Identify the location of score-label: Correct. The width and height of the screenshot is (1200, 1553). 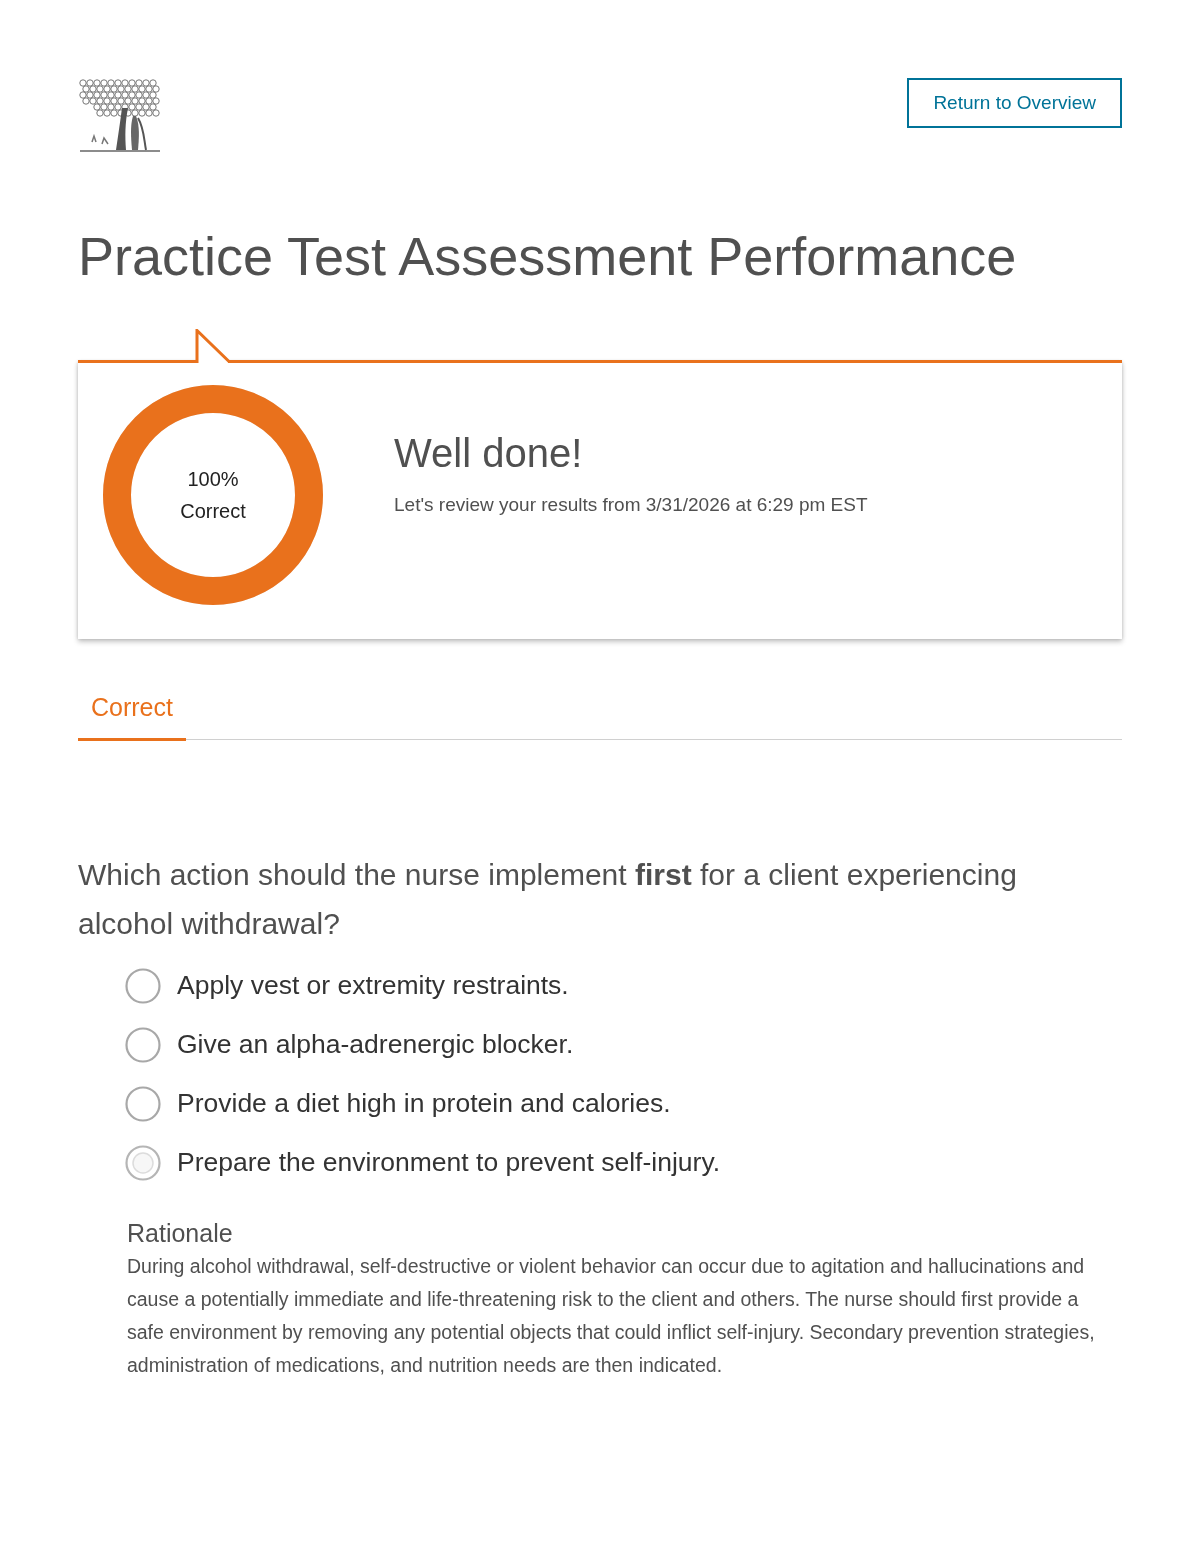
(213, 510).